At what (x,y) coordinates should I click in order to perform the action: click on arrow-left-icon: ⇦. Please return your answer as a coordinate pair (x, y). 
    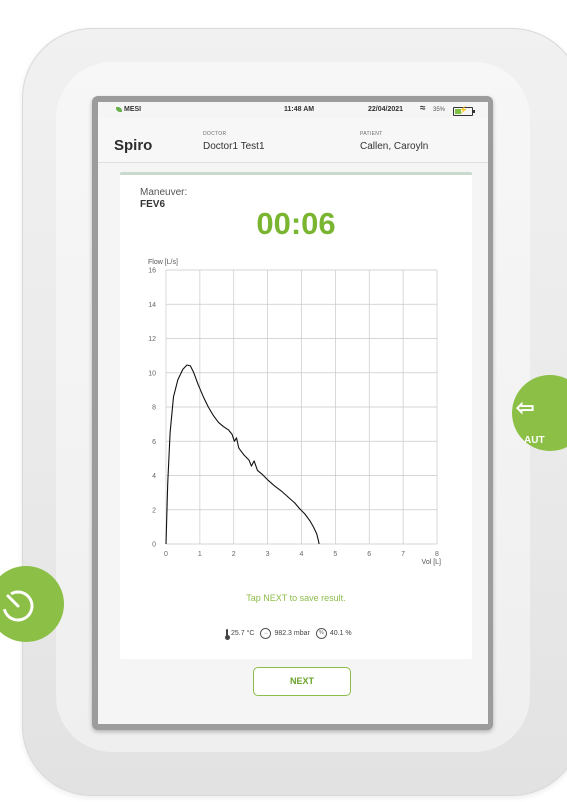
    Looking at the image, I should click on (525, 407).